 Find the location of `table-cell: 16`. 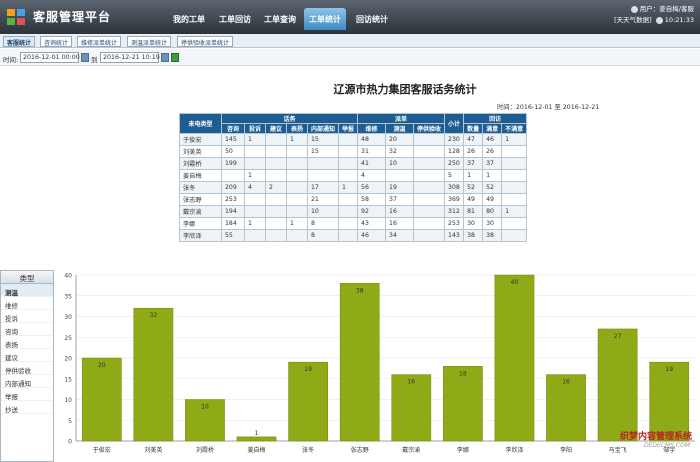

table-cell: 16 is located at coordinates (400, 211).